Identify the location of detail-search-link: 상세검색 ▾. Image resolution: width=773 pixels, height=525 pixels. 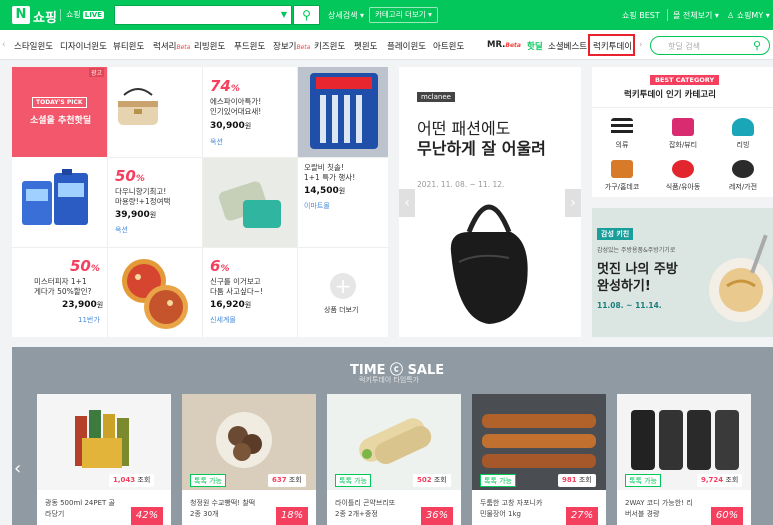
(346, 15).